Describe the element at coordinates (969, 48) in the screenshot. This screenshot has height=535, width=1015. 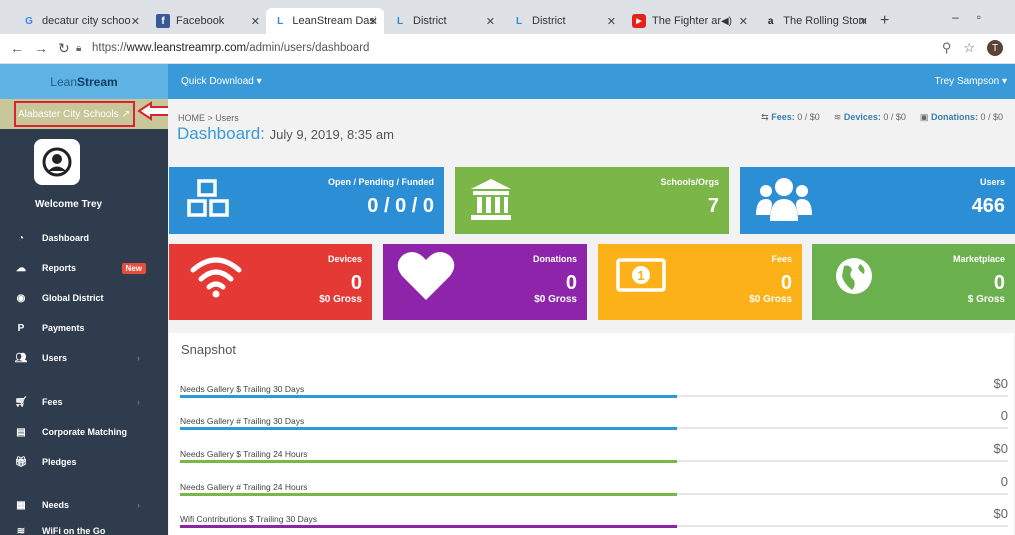
I see `star-icon: ☆` at that location.